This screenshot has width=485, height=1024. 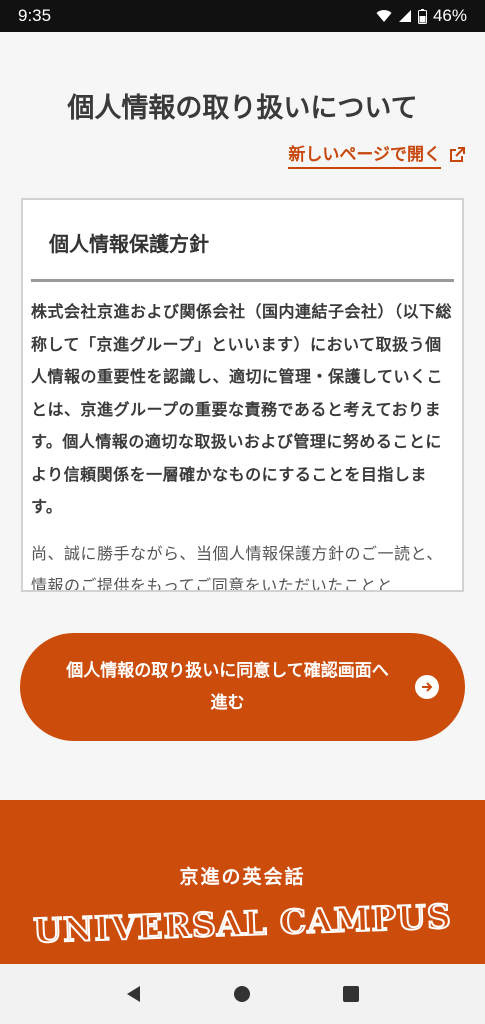 I want to click on open-in-new-page-link: 新しいページで開く, so click(x=376, y=154).